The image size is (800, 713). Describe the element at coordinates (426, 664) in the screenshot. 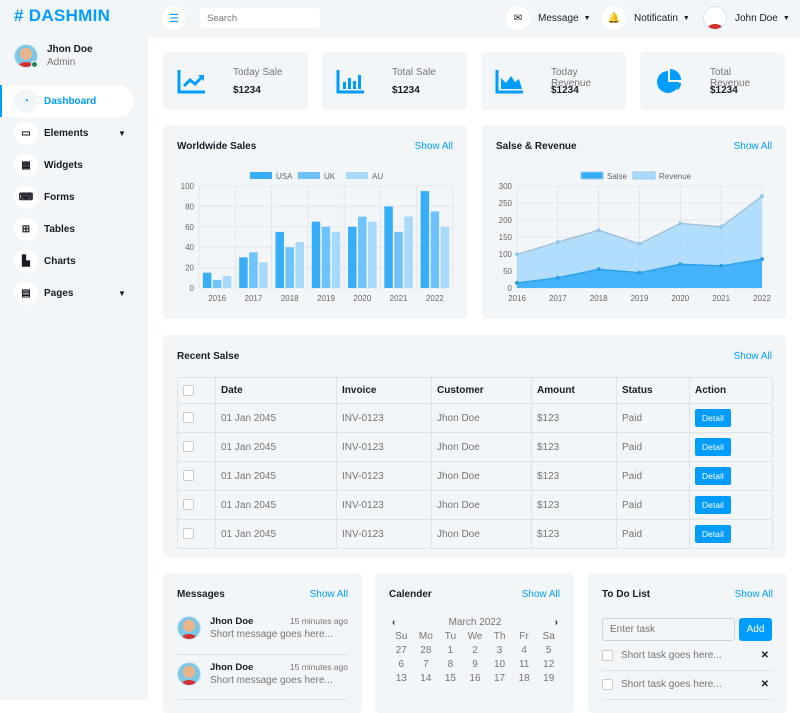

I see `calendar-day: 7` at that location.